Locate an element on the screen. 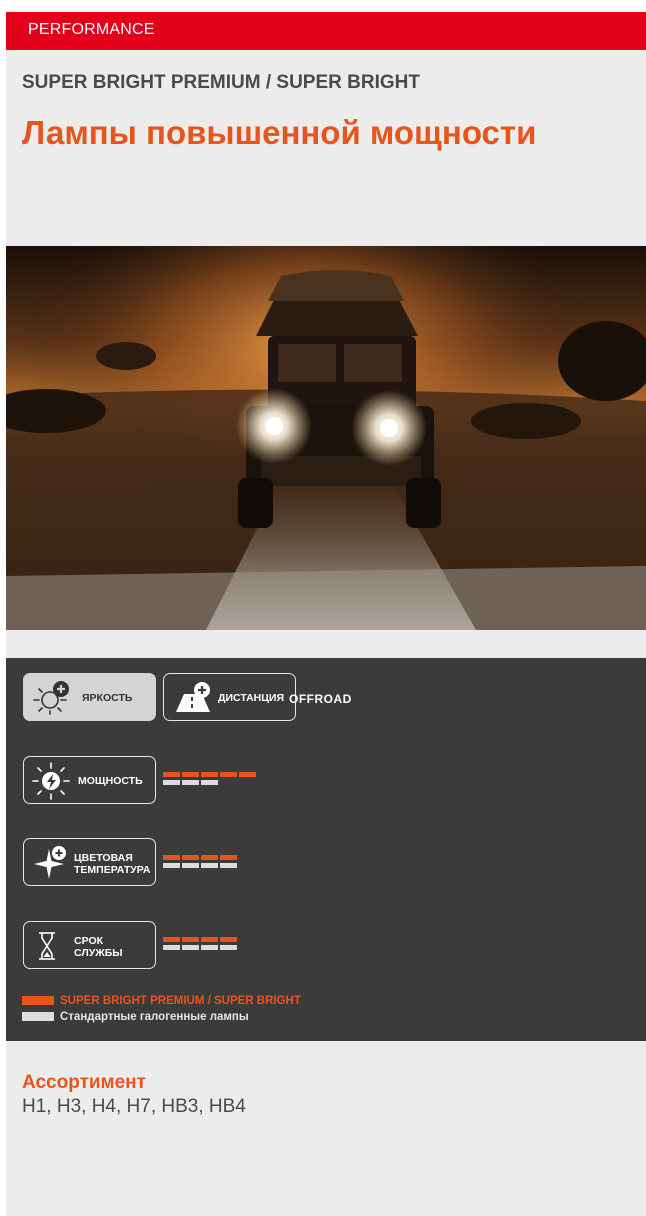 The height and width of the screenshot is (1216, 646). product-line: SUPER BRIGHT PREMIUM / SUPER BRIGHT is located at coordinates (221, 82).